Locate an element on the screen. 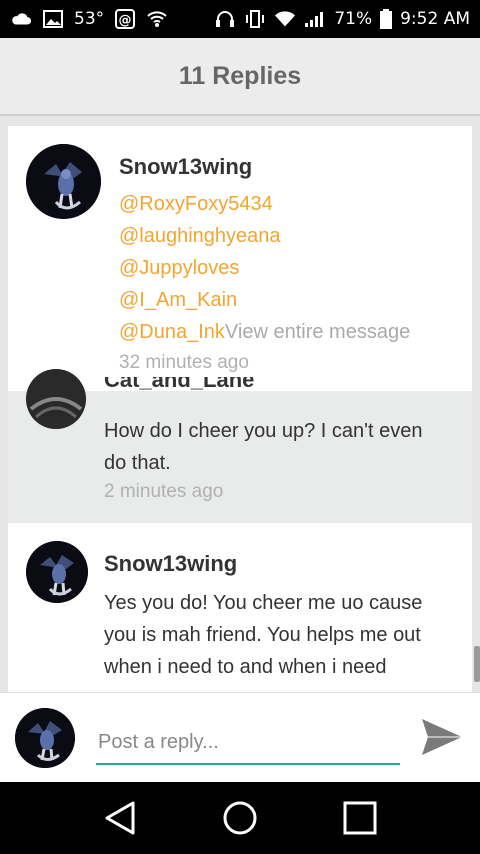 The width and height of the screenshot is (480, 854). recents-button is located at coordinates (360, 818).